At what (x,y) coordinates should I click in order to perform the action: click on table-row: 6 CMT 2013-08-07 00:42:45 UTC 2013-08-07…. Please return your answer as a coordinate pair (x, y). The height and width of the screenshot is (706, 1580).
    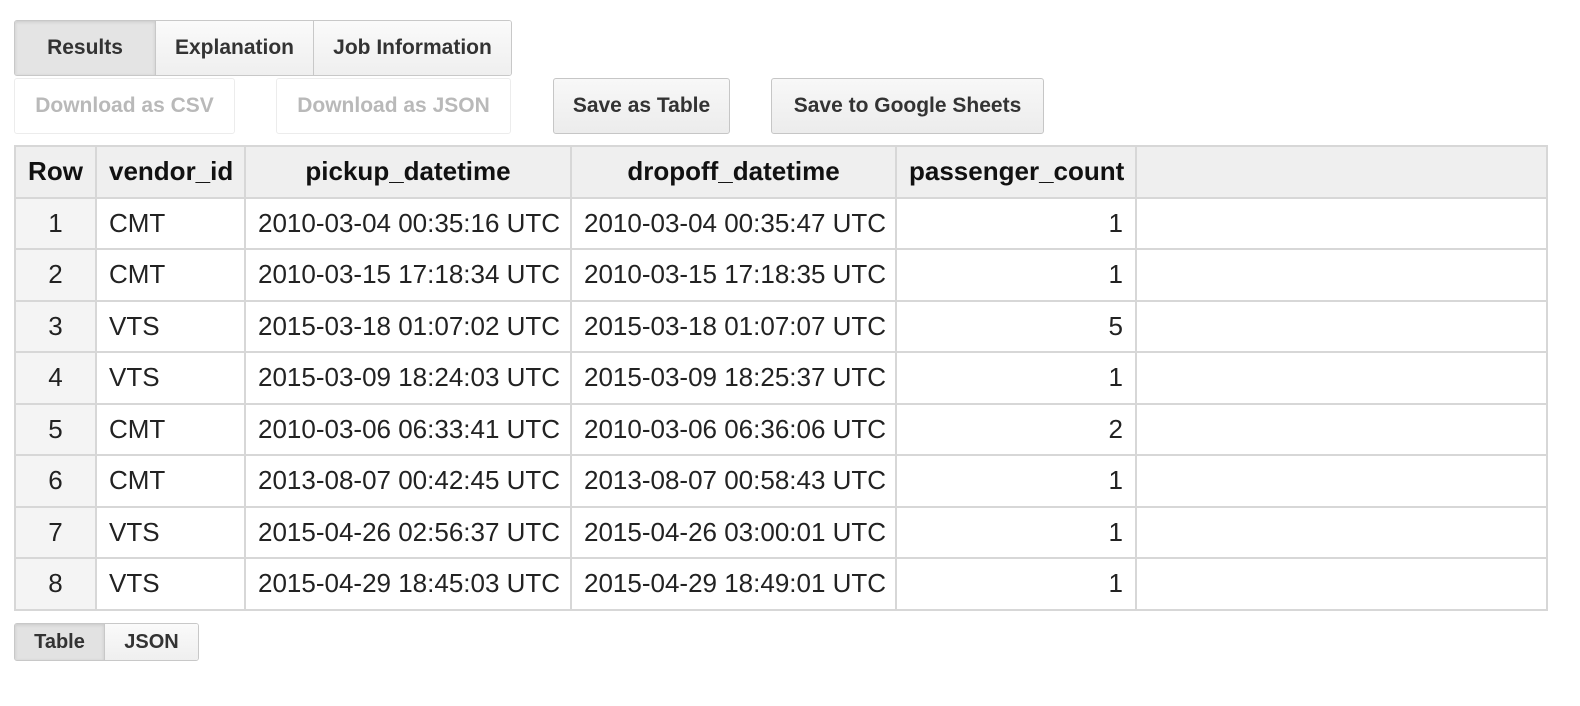
    Looking at the image, I should click on (781, 481).